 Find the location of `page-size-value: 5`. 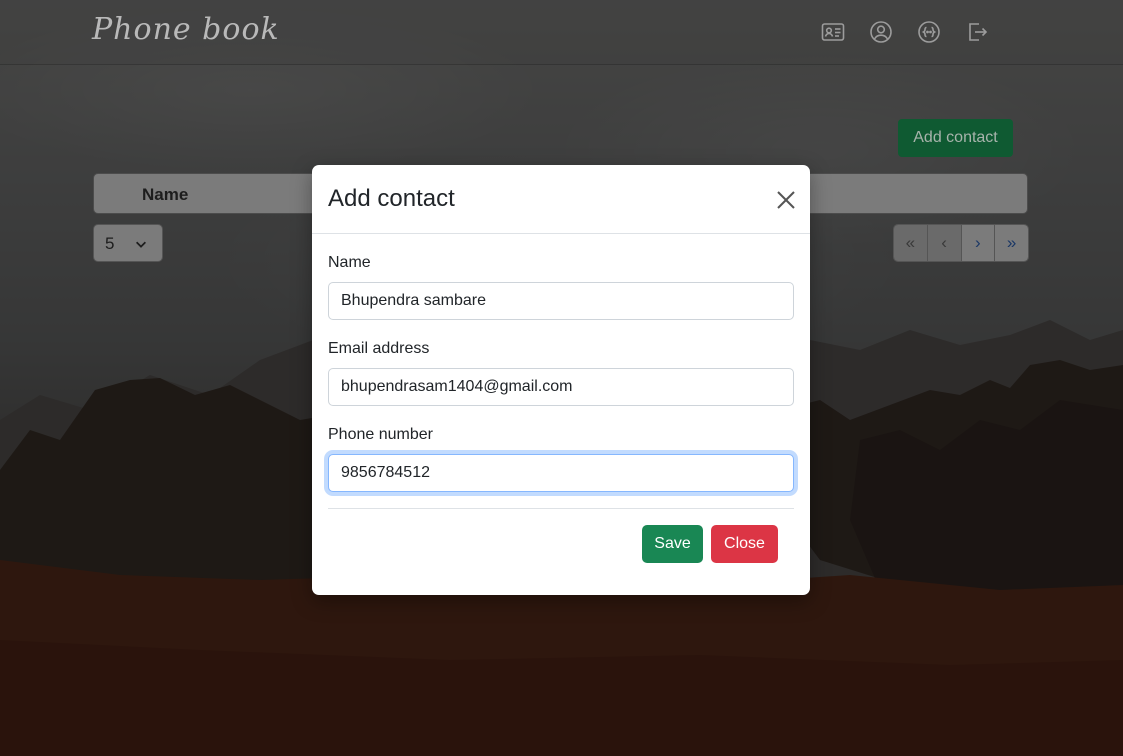

page-size-value: 5 is located at coordinates (110, 243).